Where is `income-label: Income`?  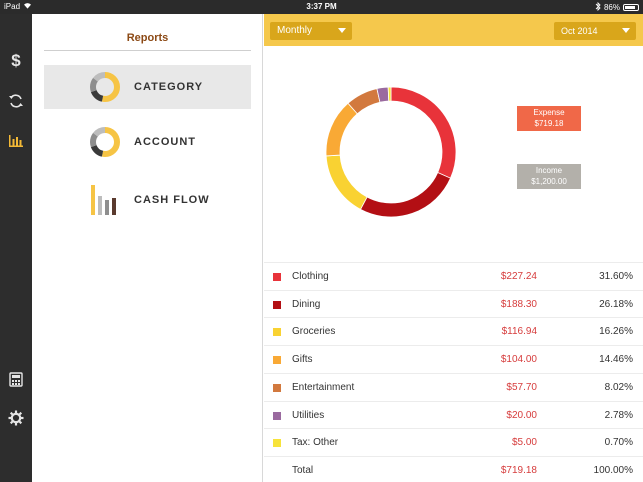
income-label: Income is located at coordinates (549, 170).